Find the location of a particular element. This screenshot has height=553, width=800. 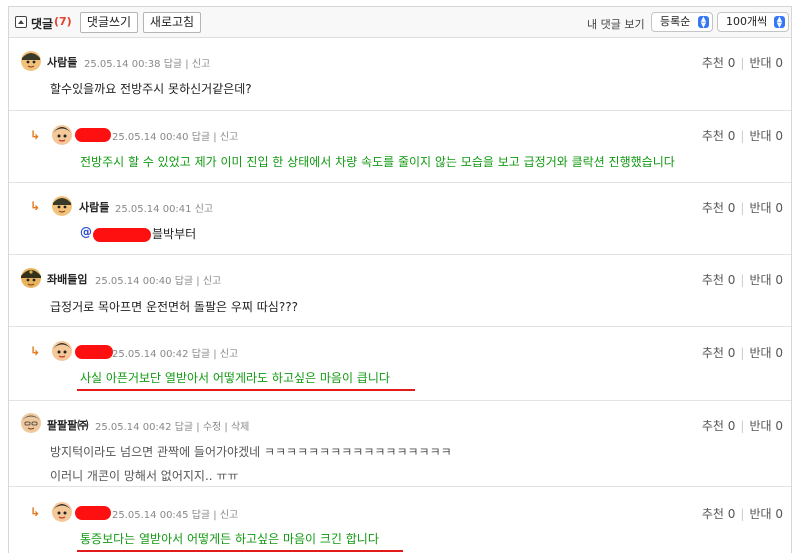

comment-nickname: 팔팔팔㈜ is located at coordinates (67, 425).